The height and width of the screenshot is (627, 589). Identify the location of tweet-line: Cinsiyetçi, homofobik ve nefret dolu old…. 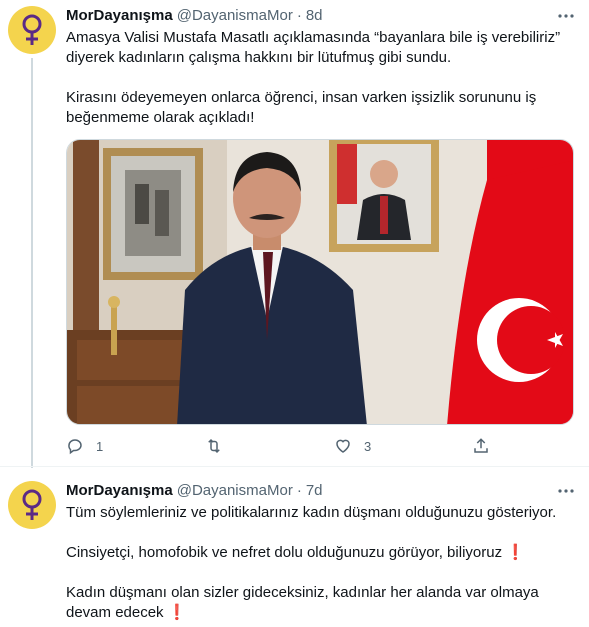
(295, 552).